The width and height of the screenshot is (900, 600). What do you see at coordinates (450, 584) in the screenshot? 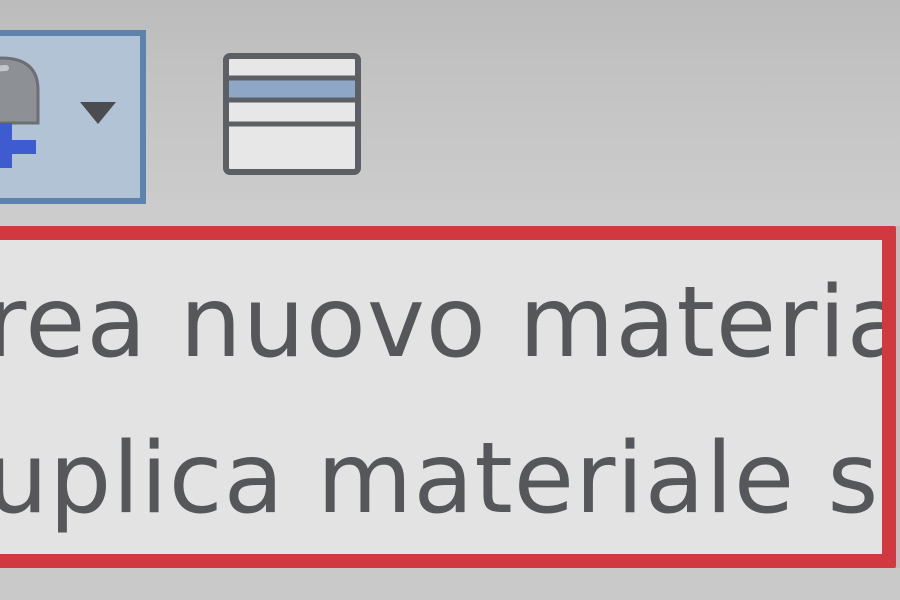
I see `background-strip` at bounding box center [450, 584].